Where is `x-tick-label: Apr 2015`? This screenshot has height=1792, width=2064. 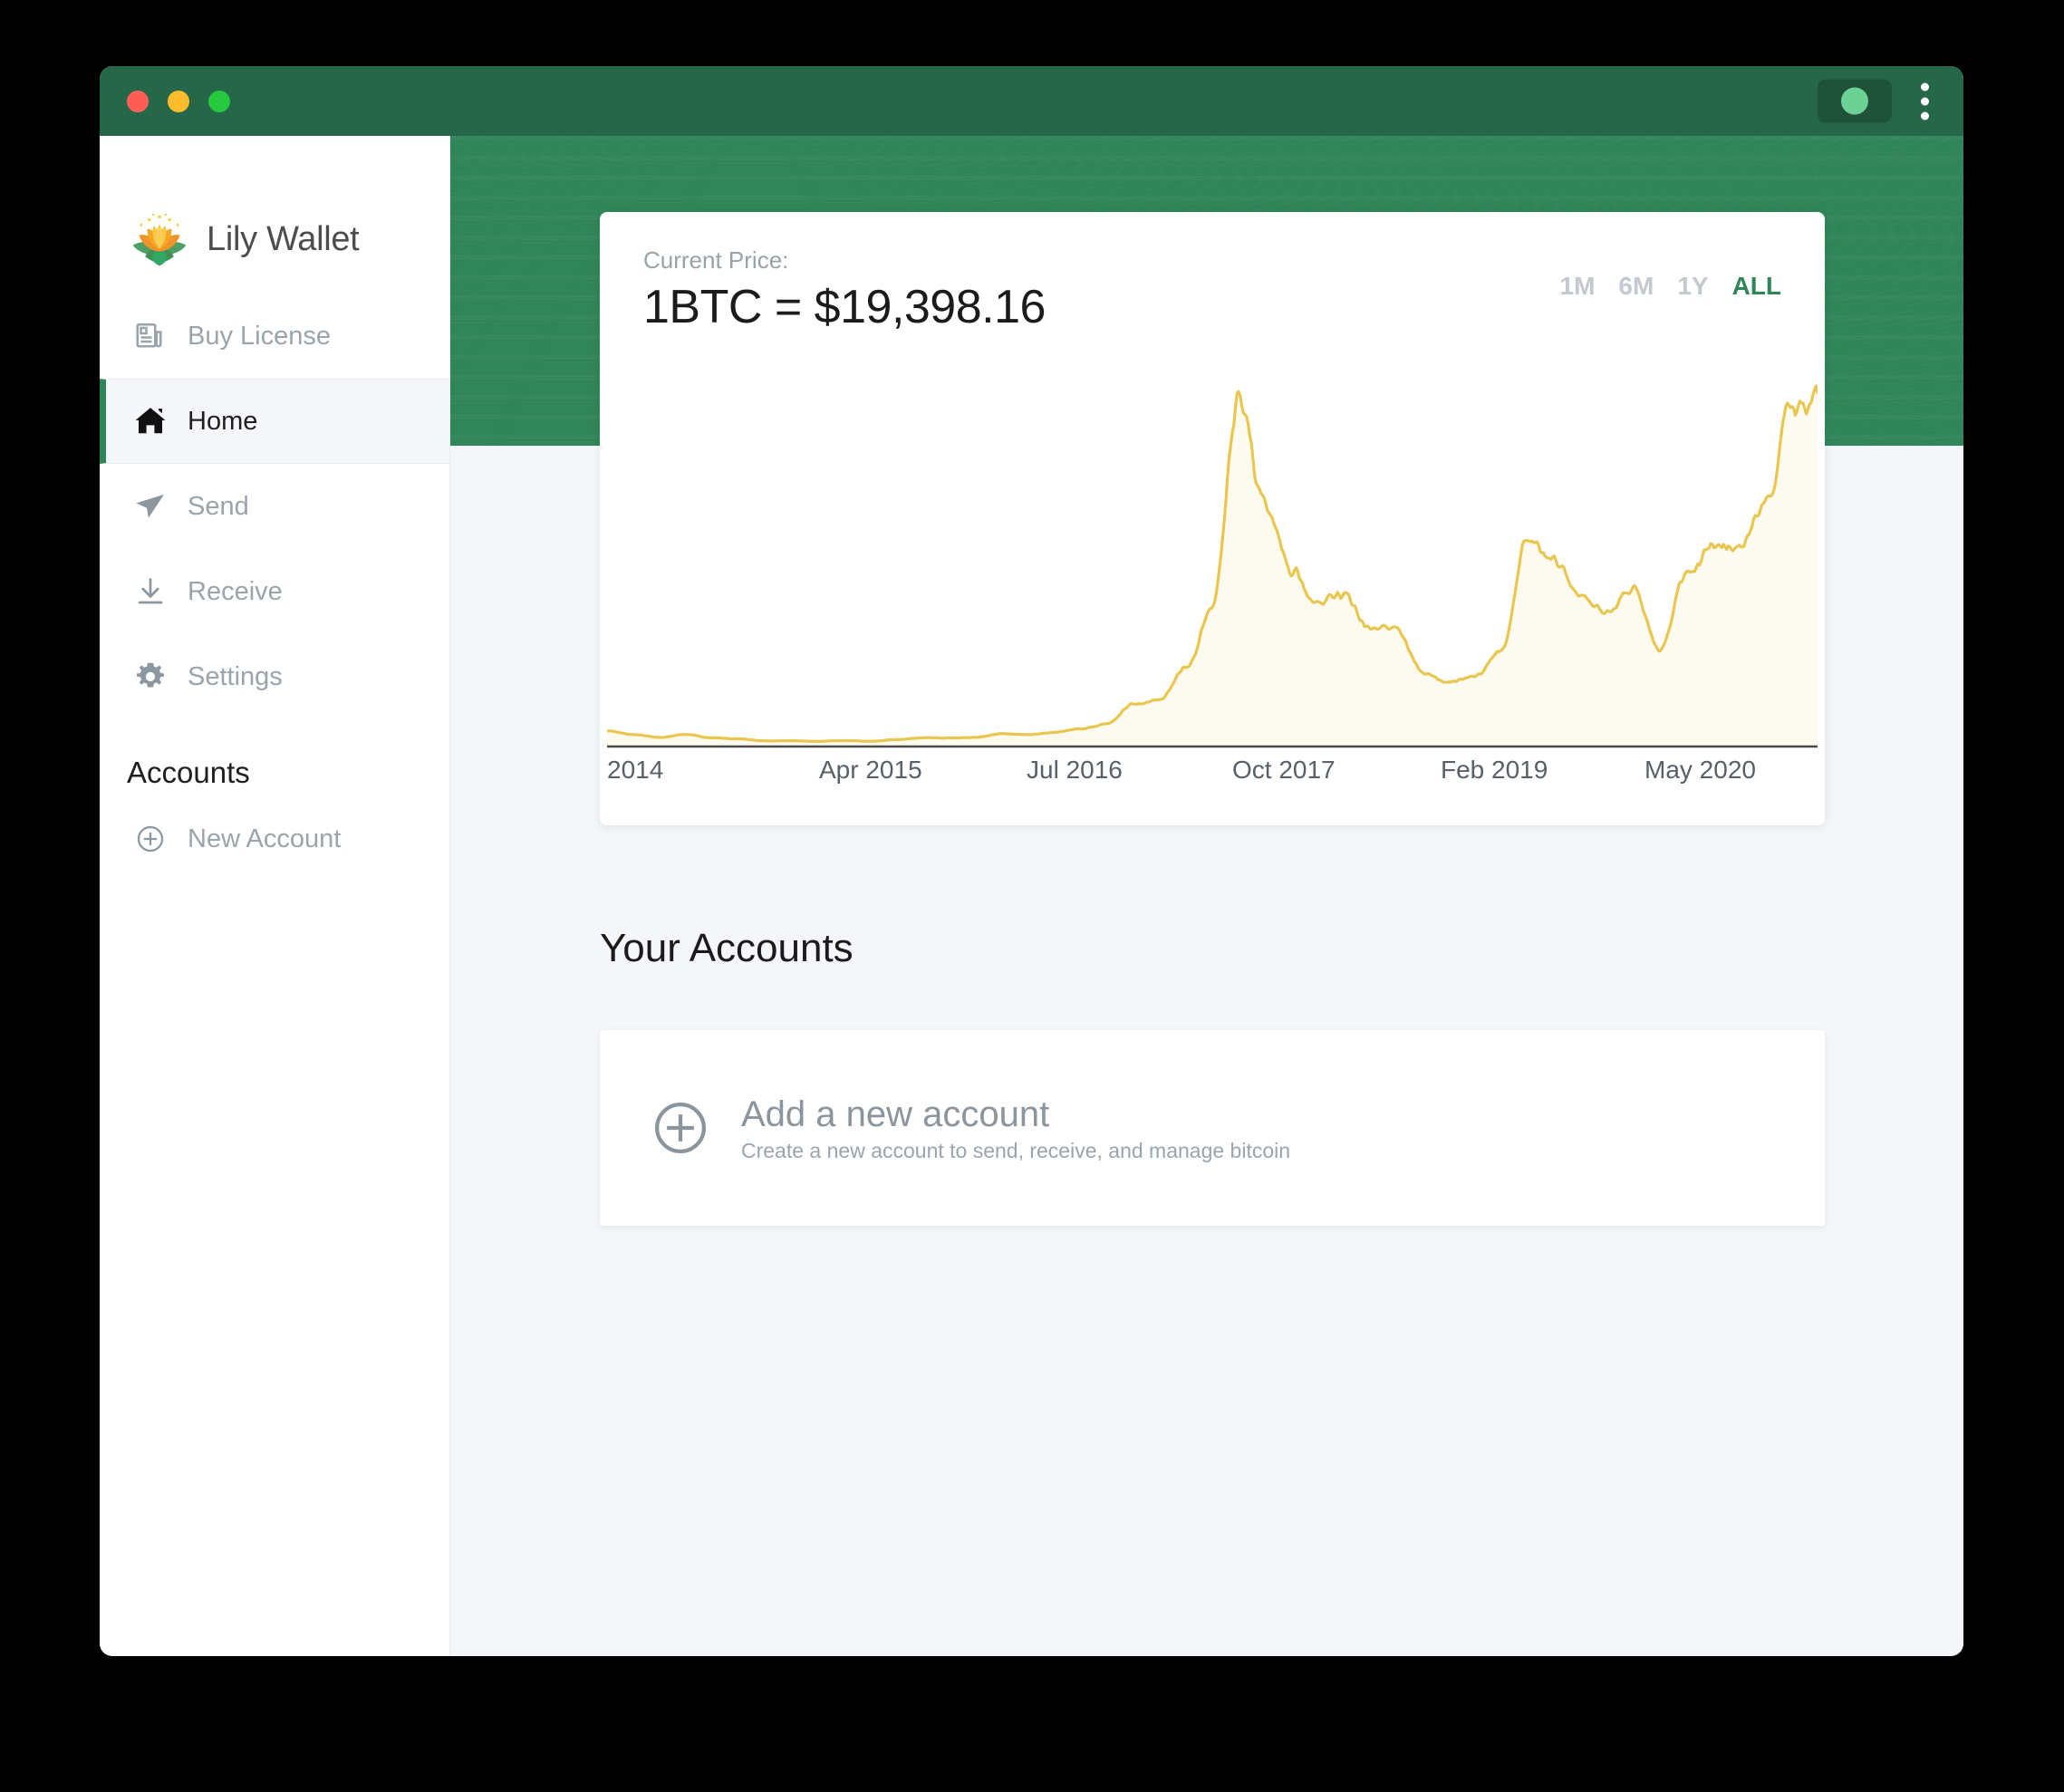 x-tick-label: Apr 2015 is located at coordinates (870, 770).